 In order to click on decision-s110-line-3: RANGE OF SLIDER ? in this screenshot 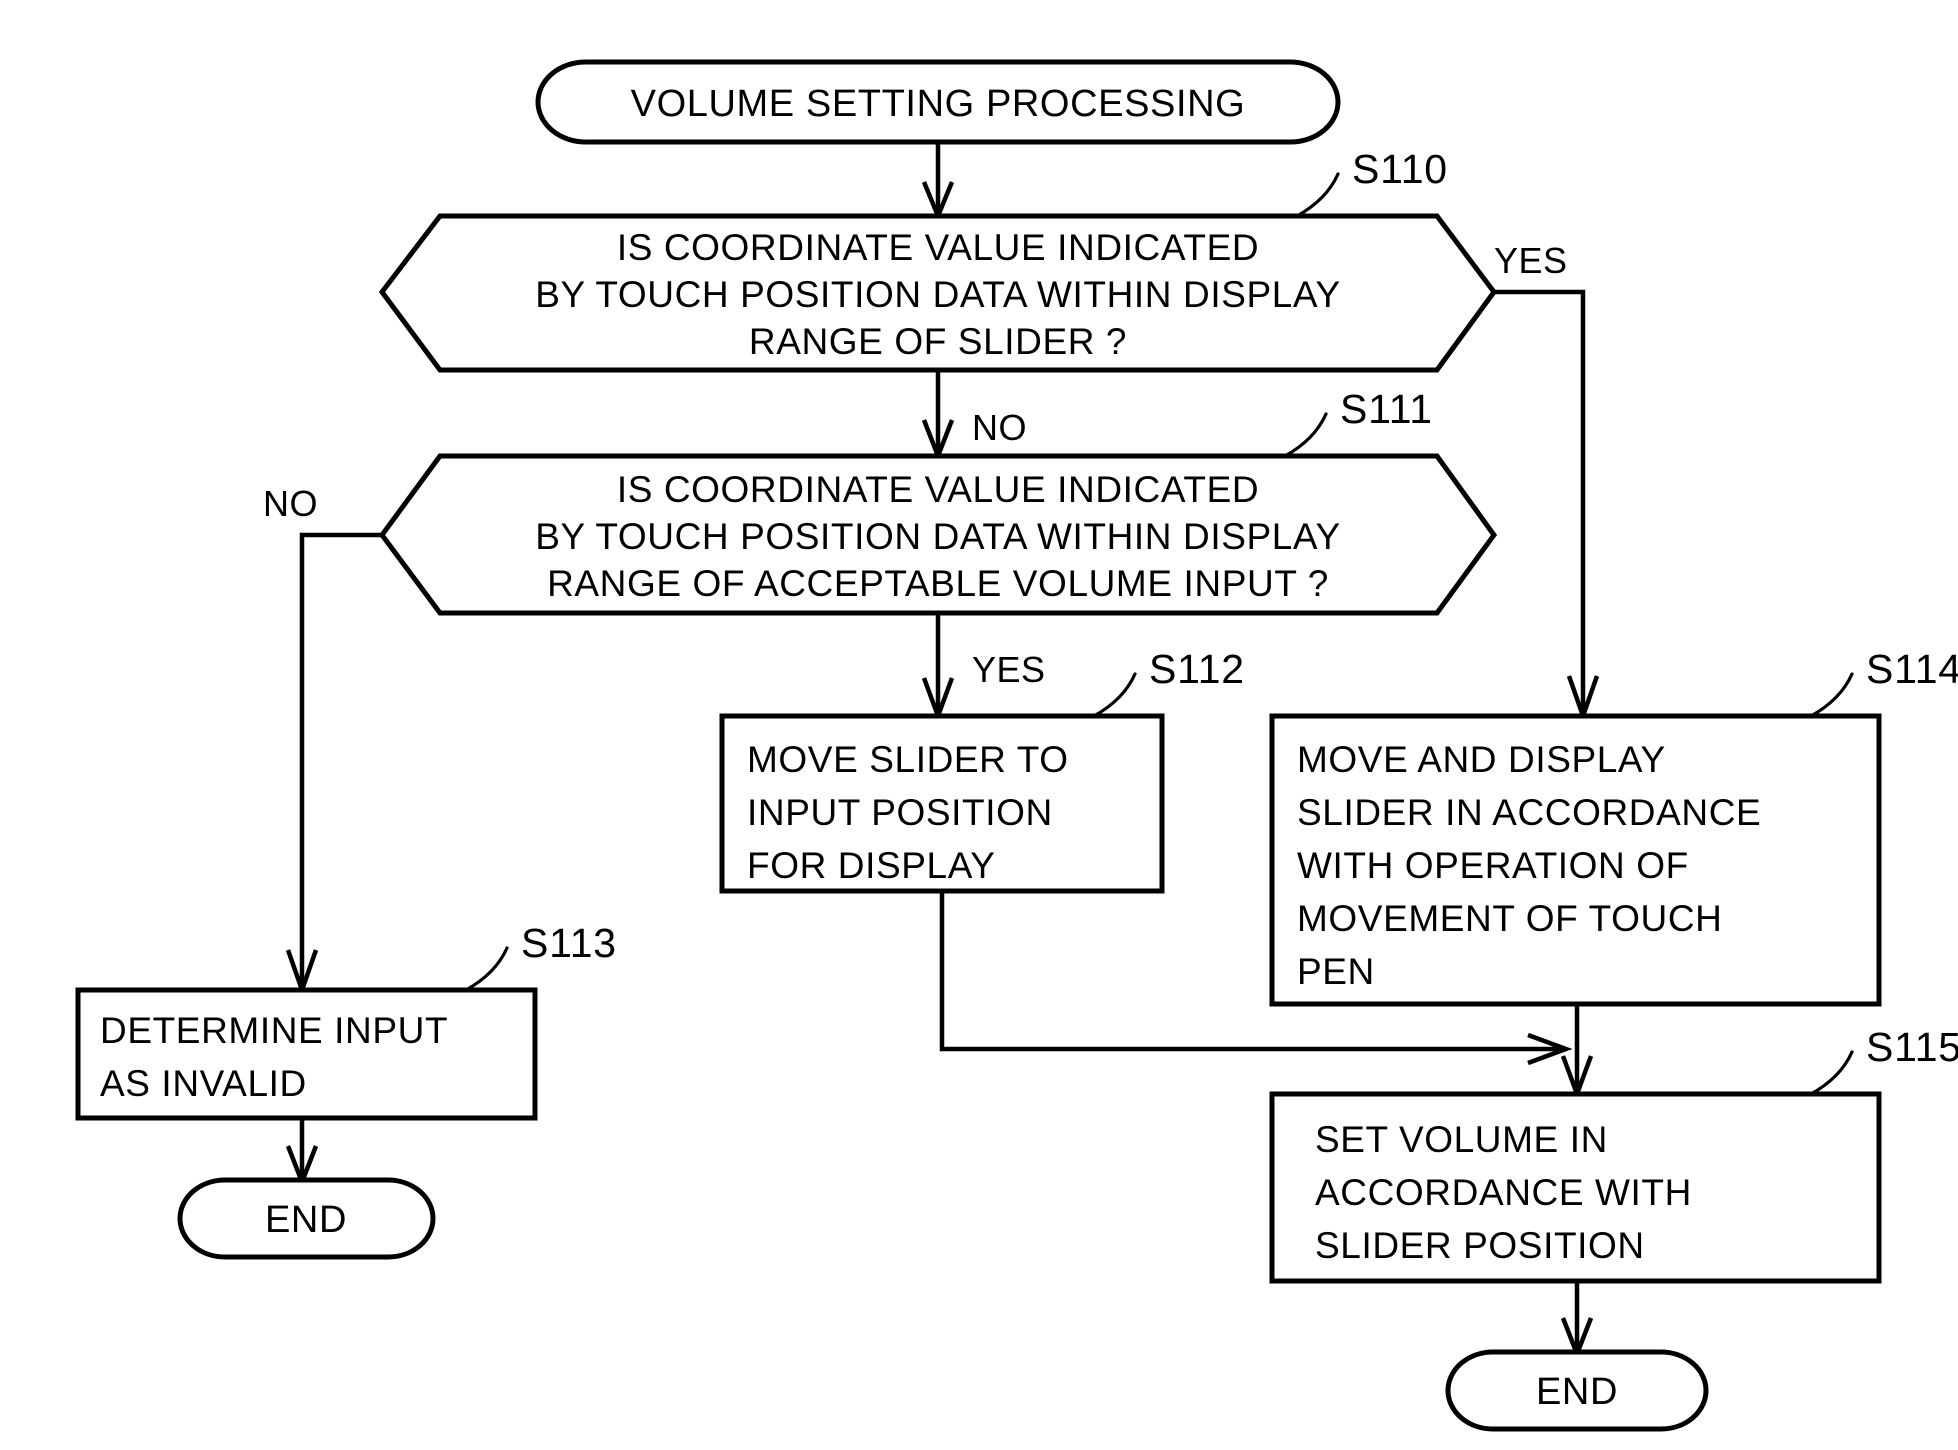, I will do `click(938, 341)`.